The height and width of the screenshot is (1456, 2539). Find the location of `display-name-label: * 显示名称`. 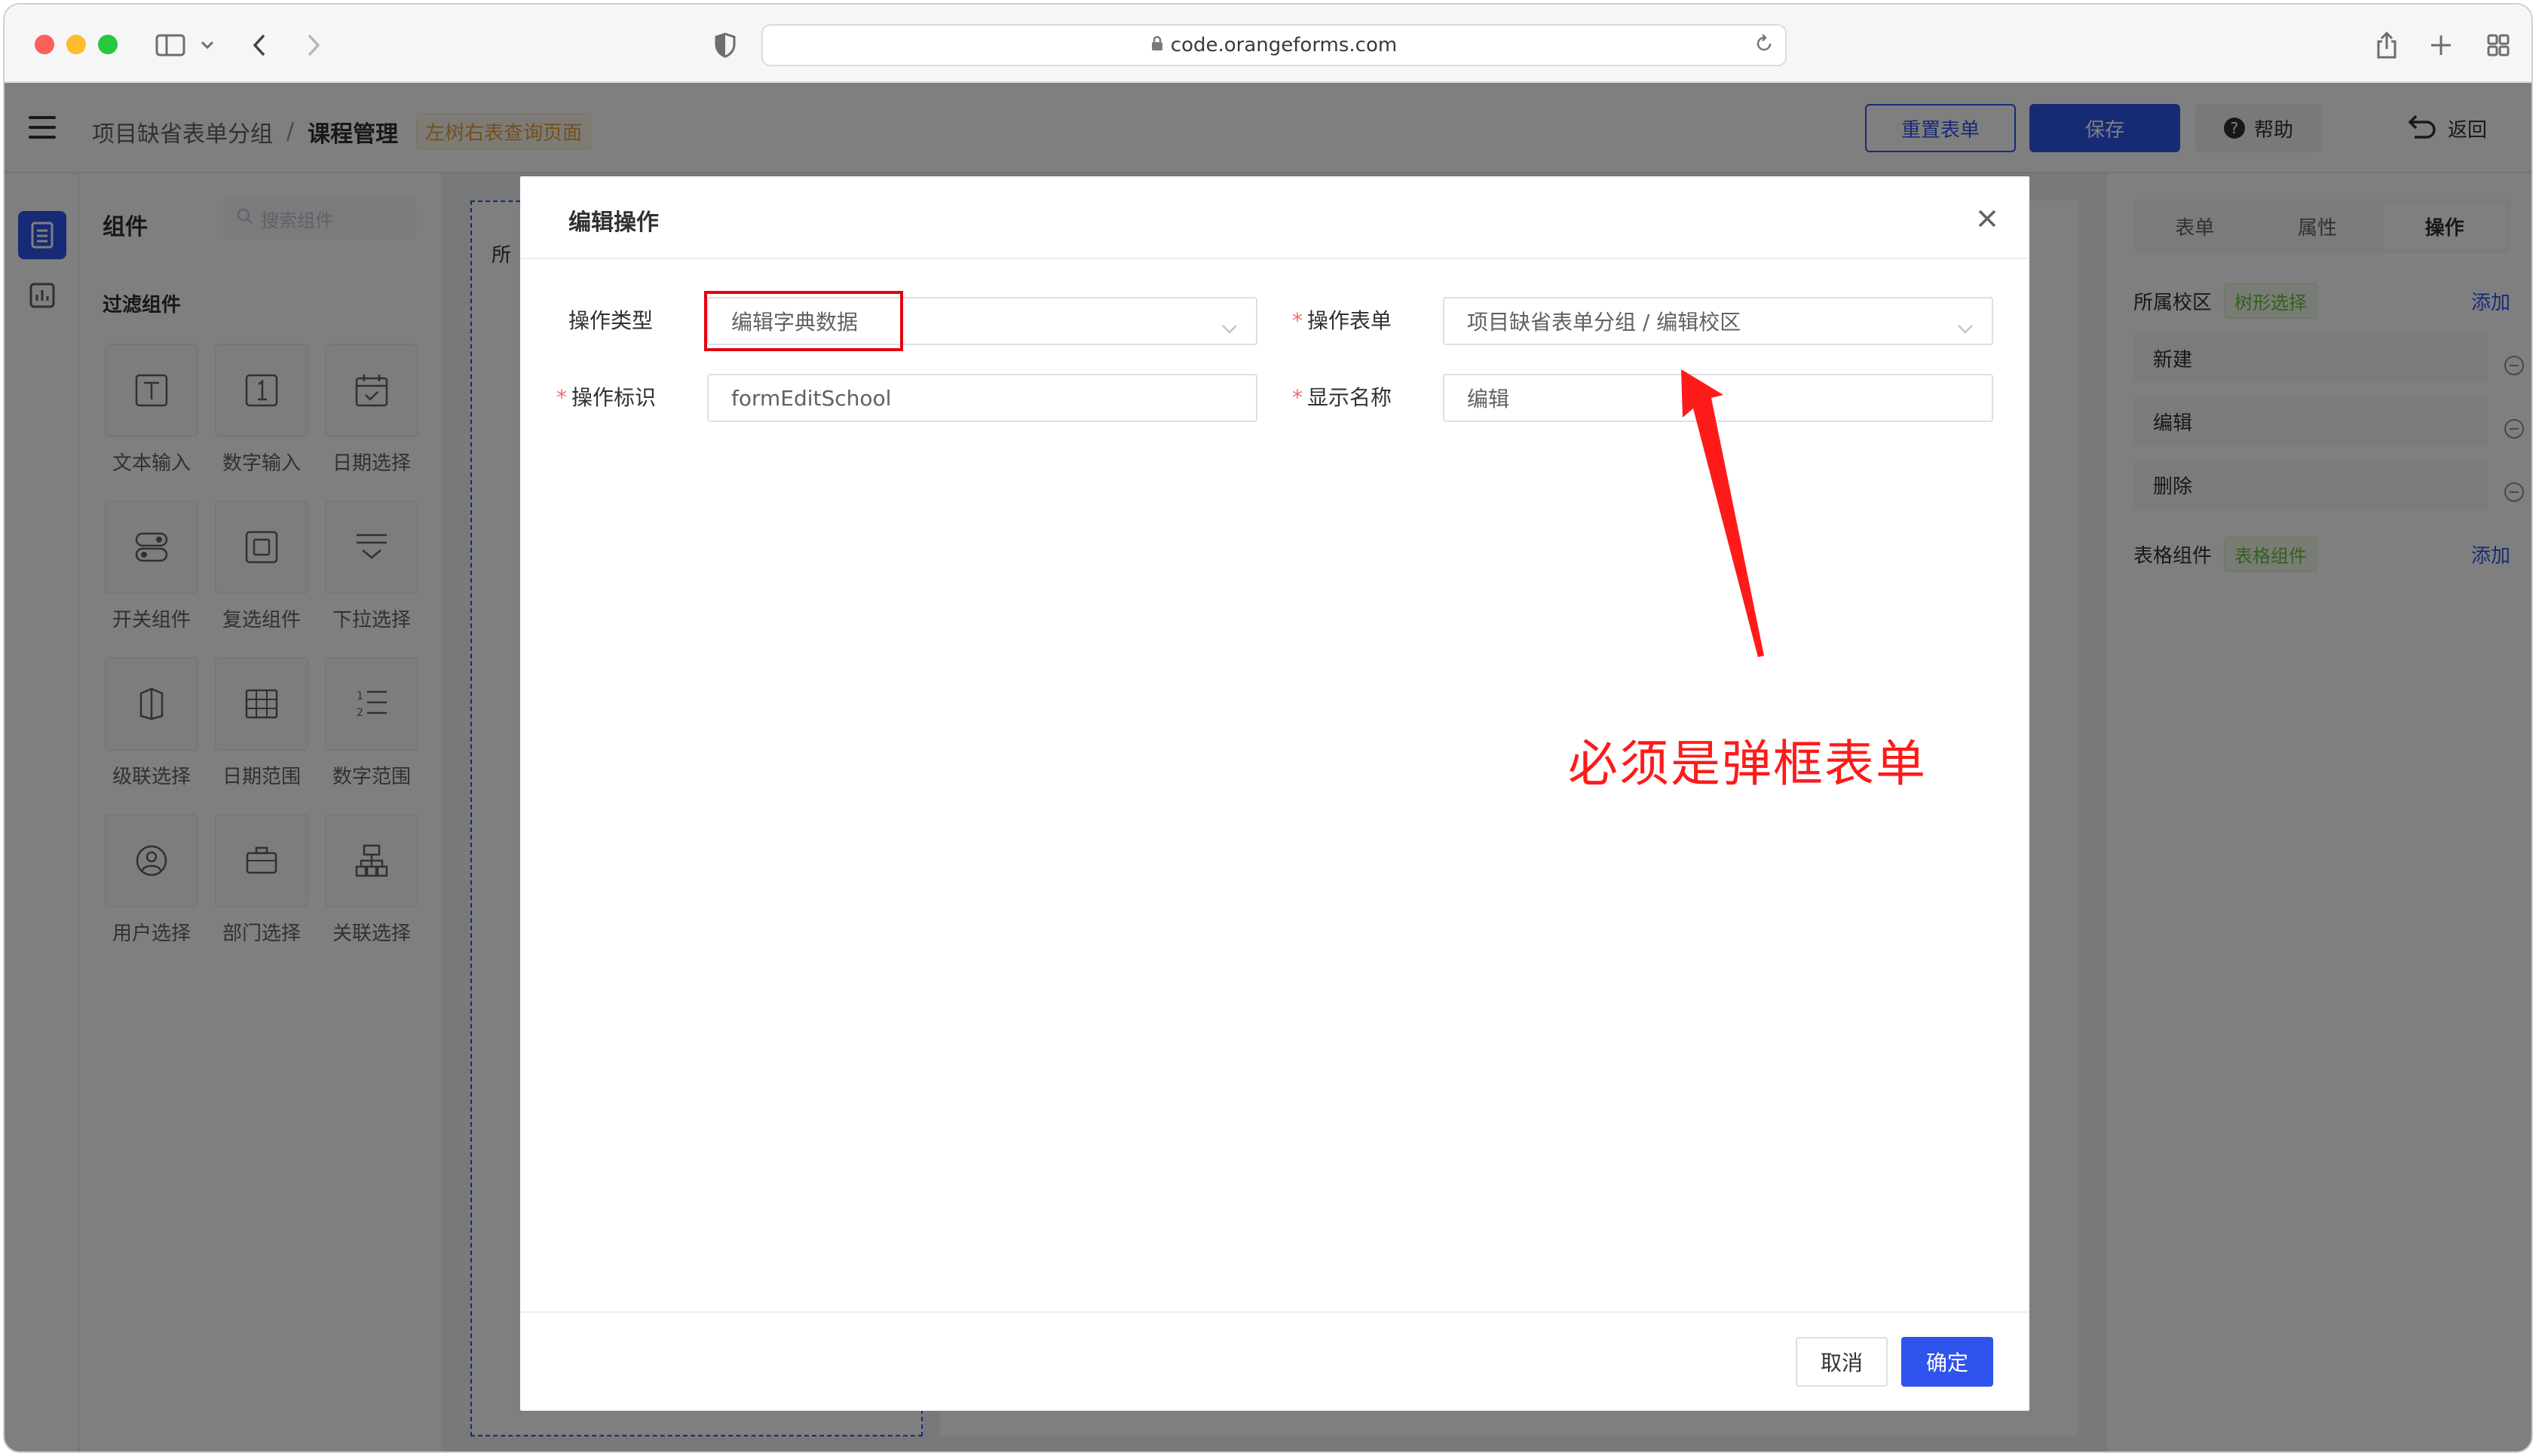

display-name-label: * 显示名称 is located at coordinates (1342, 396).